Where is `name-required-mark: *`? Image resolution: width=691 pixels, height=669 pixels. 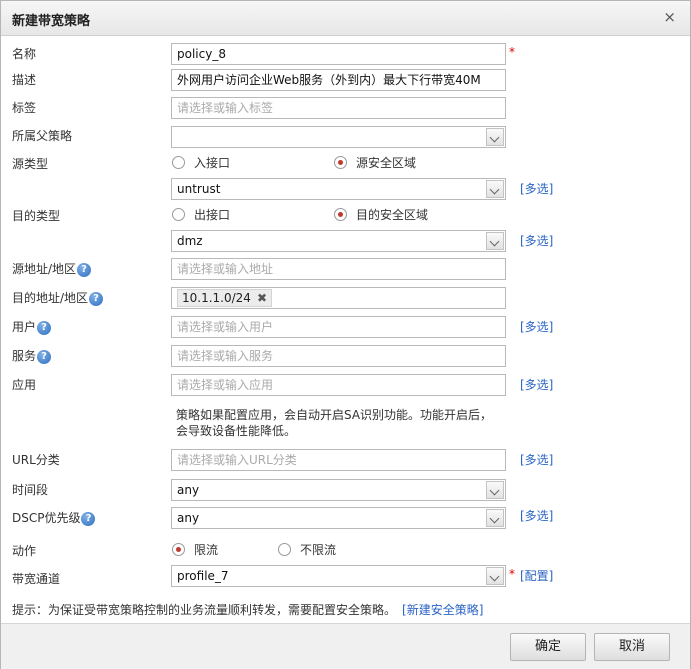 name-required-mark: * is located at coordinates (512, 52).